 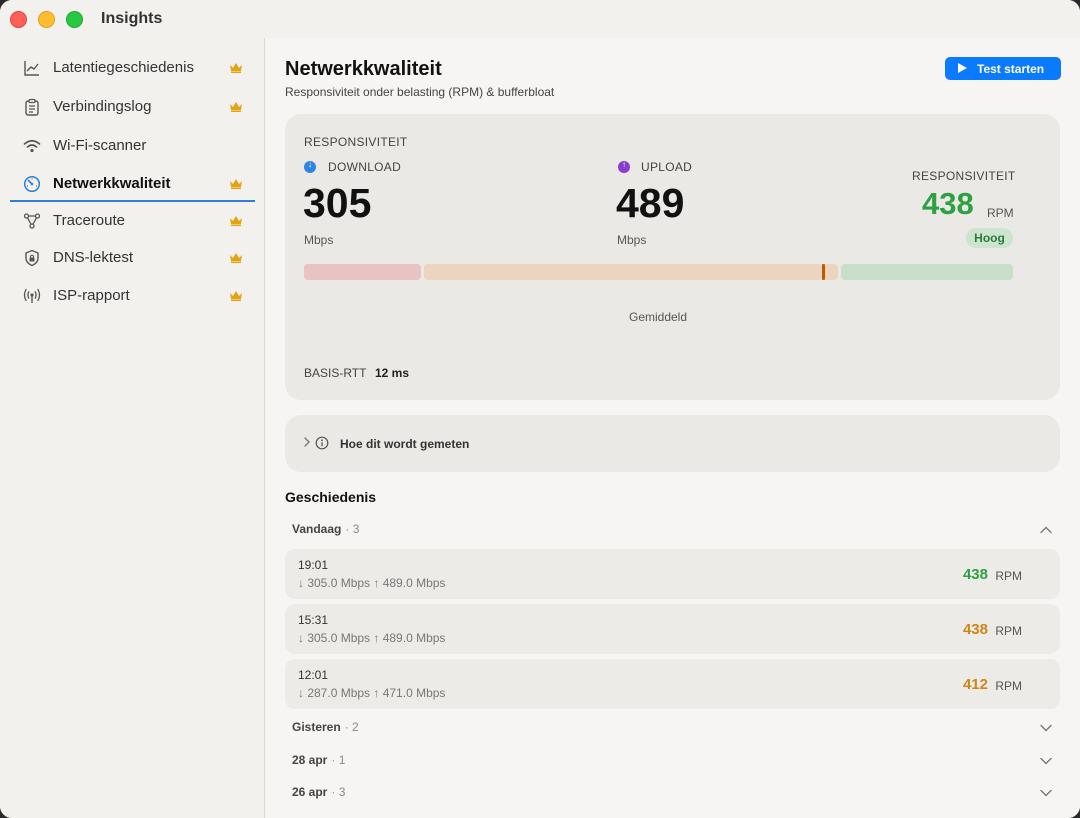 I want to click on history-row: 12:01 ↓ 287.0 Mbps ↑ 471.0 Mbps 412 RPM, so click(x=672, y=684).